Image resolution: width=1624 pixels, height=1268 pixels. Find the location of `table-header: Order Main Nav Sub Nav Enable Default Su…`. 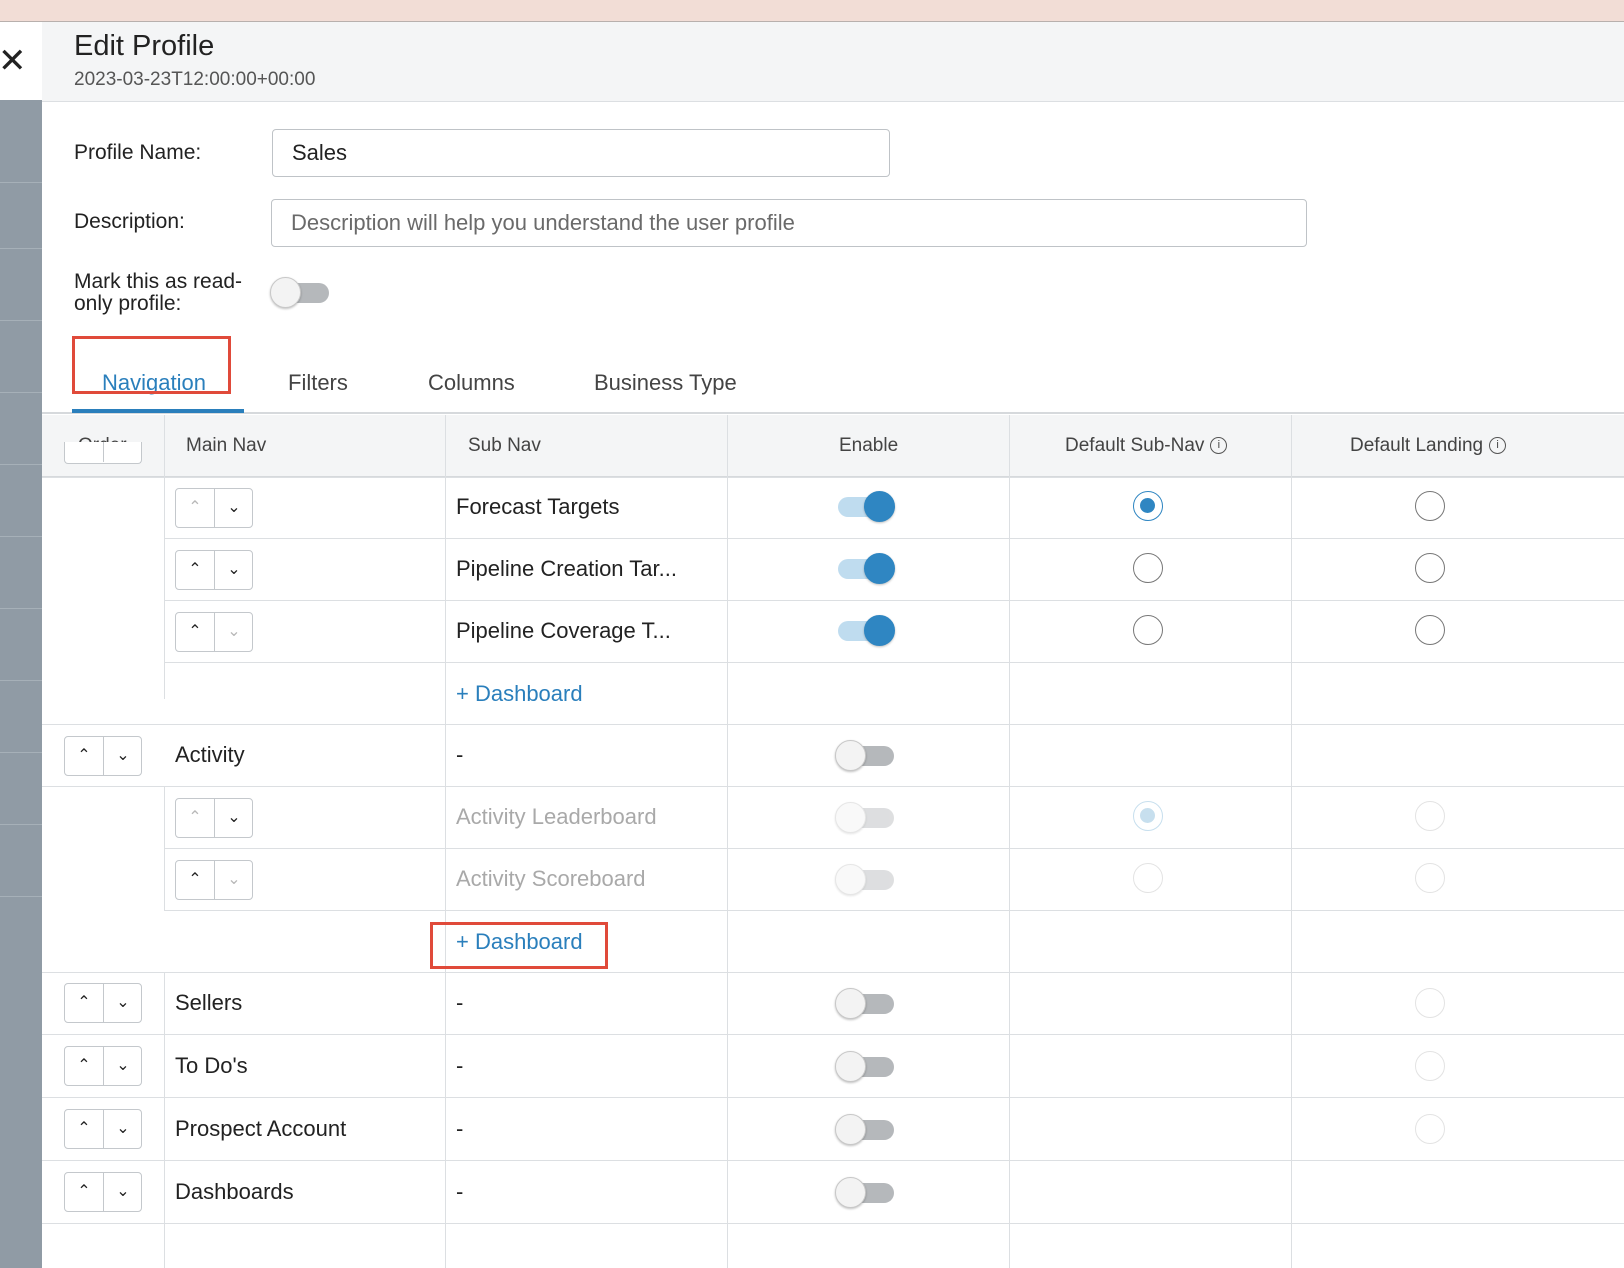

table-header: Order Main Nav Sub Nav Enable Default Su… is located at coordinates (833, 446).